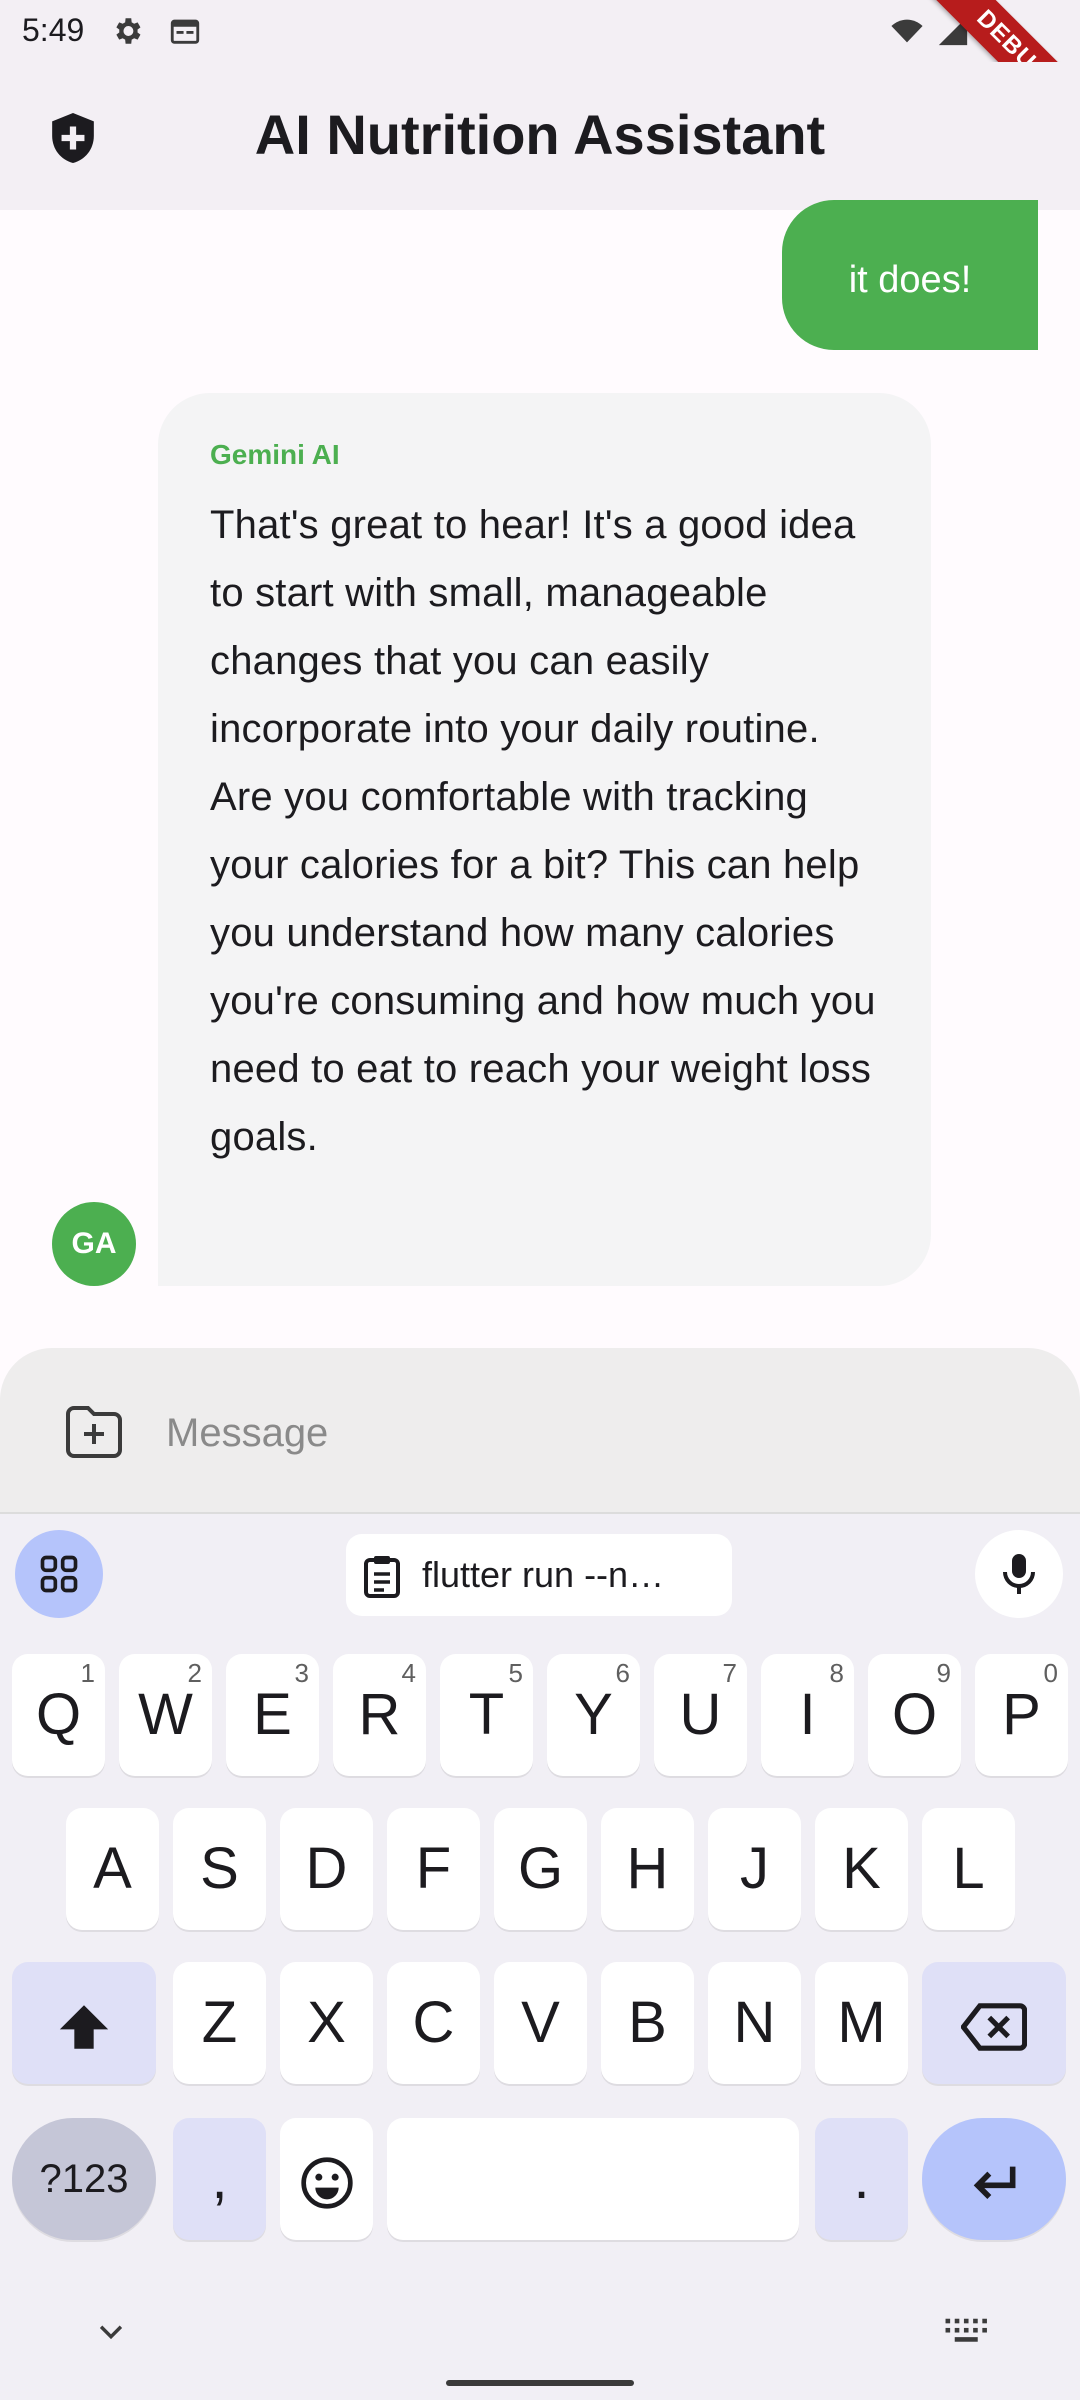 The width and height of the screenshot is (1080, 2400). What do you see at coordinates (486, 1715) in the screenshot?
I see `key-t: T5` at bounding box center [486, 1715].